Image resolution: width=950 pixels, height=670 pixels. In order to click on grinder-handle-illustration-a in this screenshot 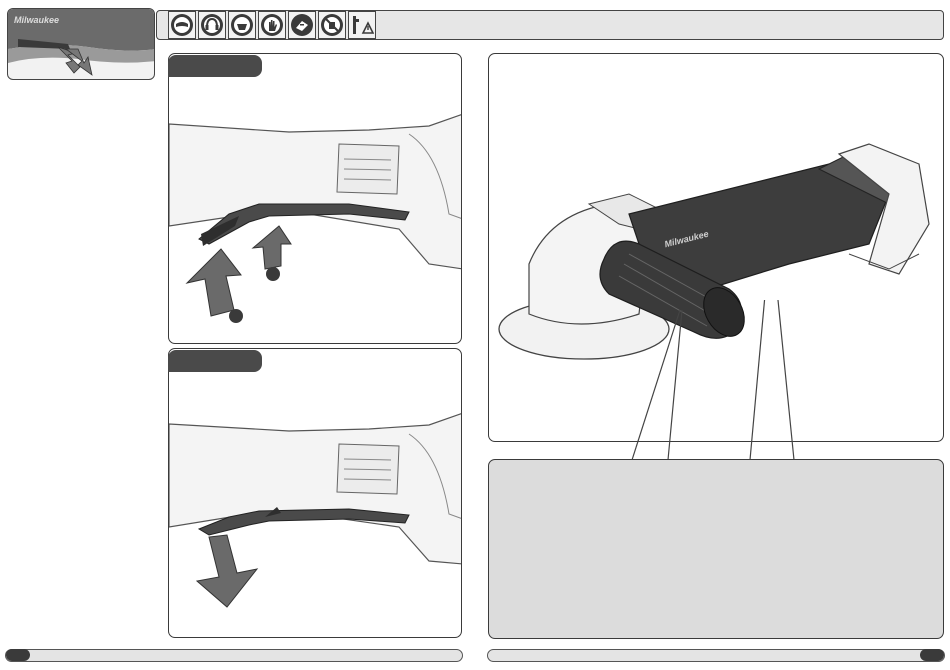, I will do `click(315, 218)`.